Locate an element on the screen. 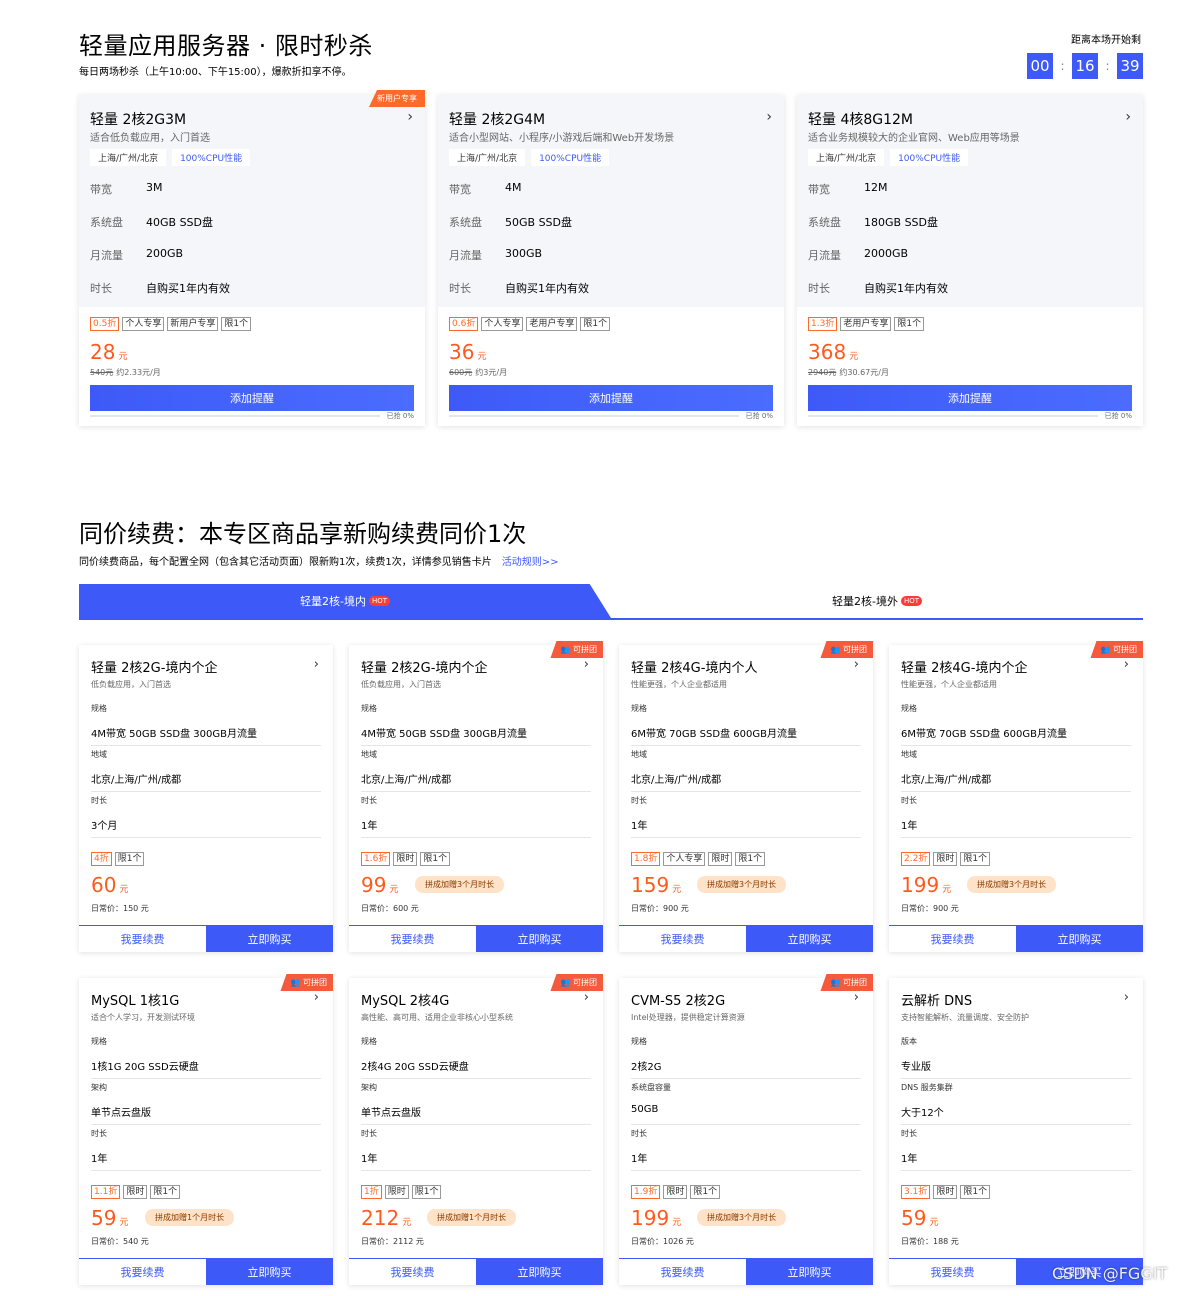 The width and height of the screenshot is (1199, 1296). countdown-seconds: 39 is located at coordinates (1130, 66).